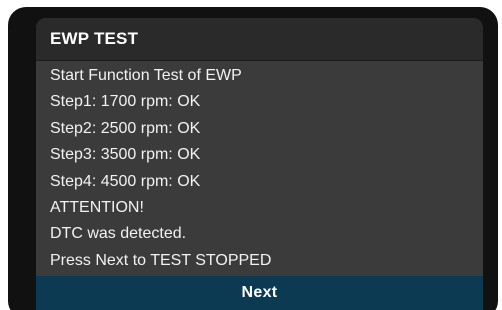 The width and height of the screenshot is (502, 310). Describe the element at coordinates (125, 128) in the screenshot. I see `message-line-step2: Step2: 2500 rpm: OK` at that location.